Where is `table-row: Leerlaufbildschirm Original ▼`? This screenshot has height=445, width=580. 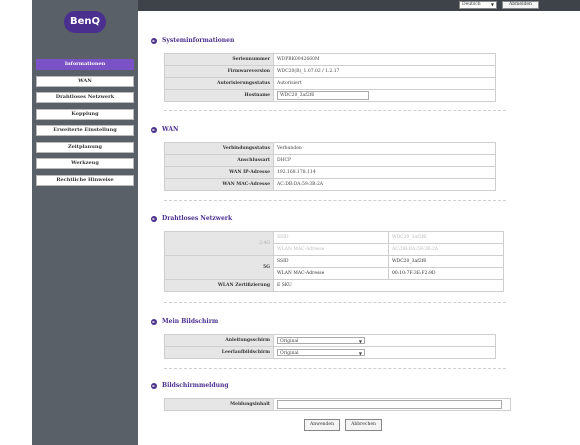 table-row: Leerlaufbildschirm Original ▼ is located at coordinates (330, 352).